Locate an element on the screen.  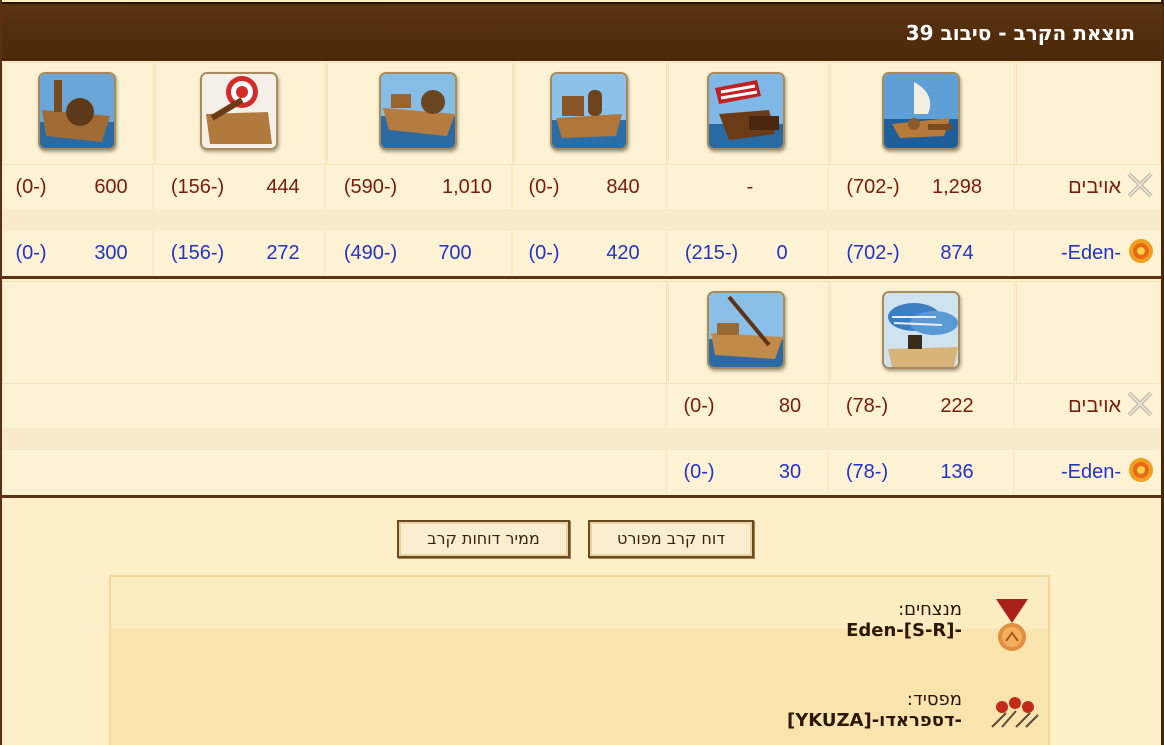
enemy-value: 222 is located at coordinates (957, 406).